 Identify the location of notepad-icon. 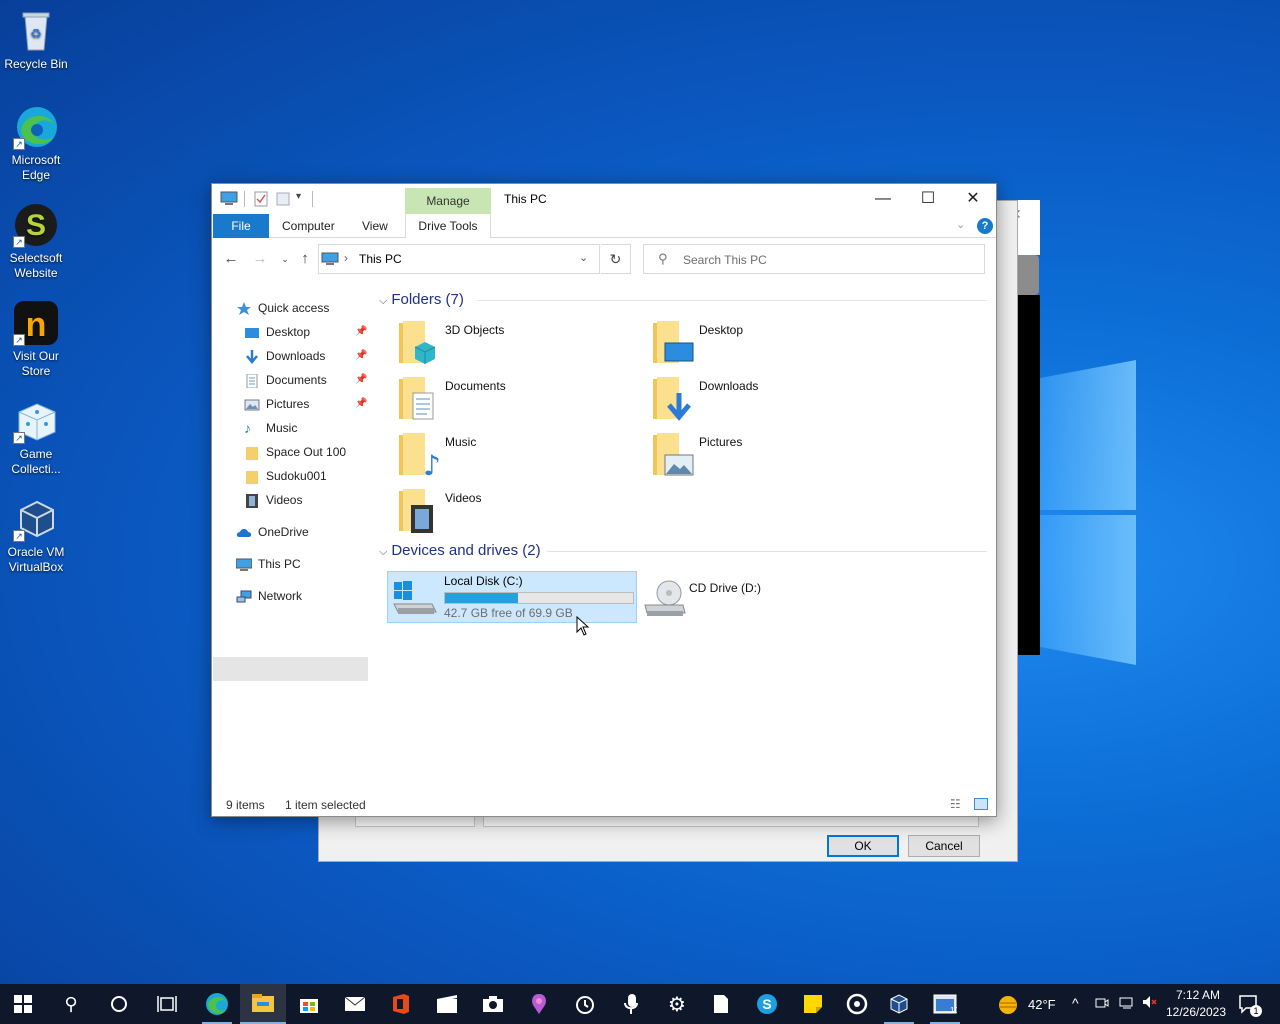
(721, 1004).